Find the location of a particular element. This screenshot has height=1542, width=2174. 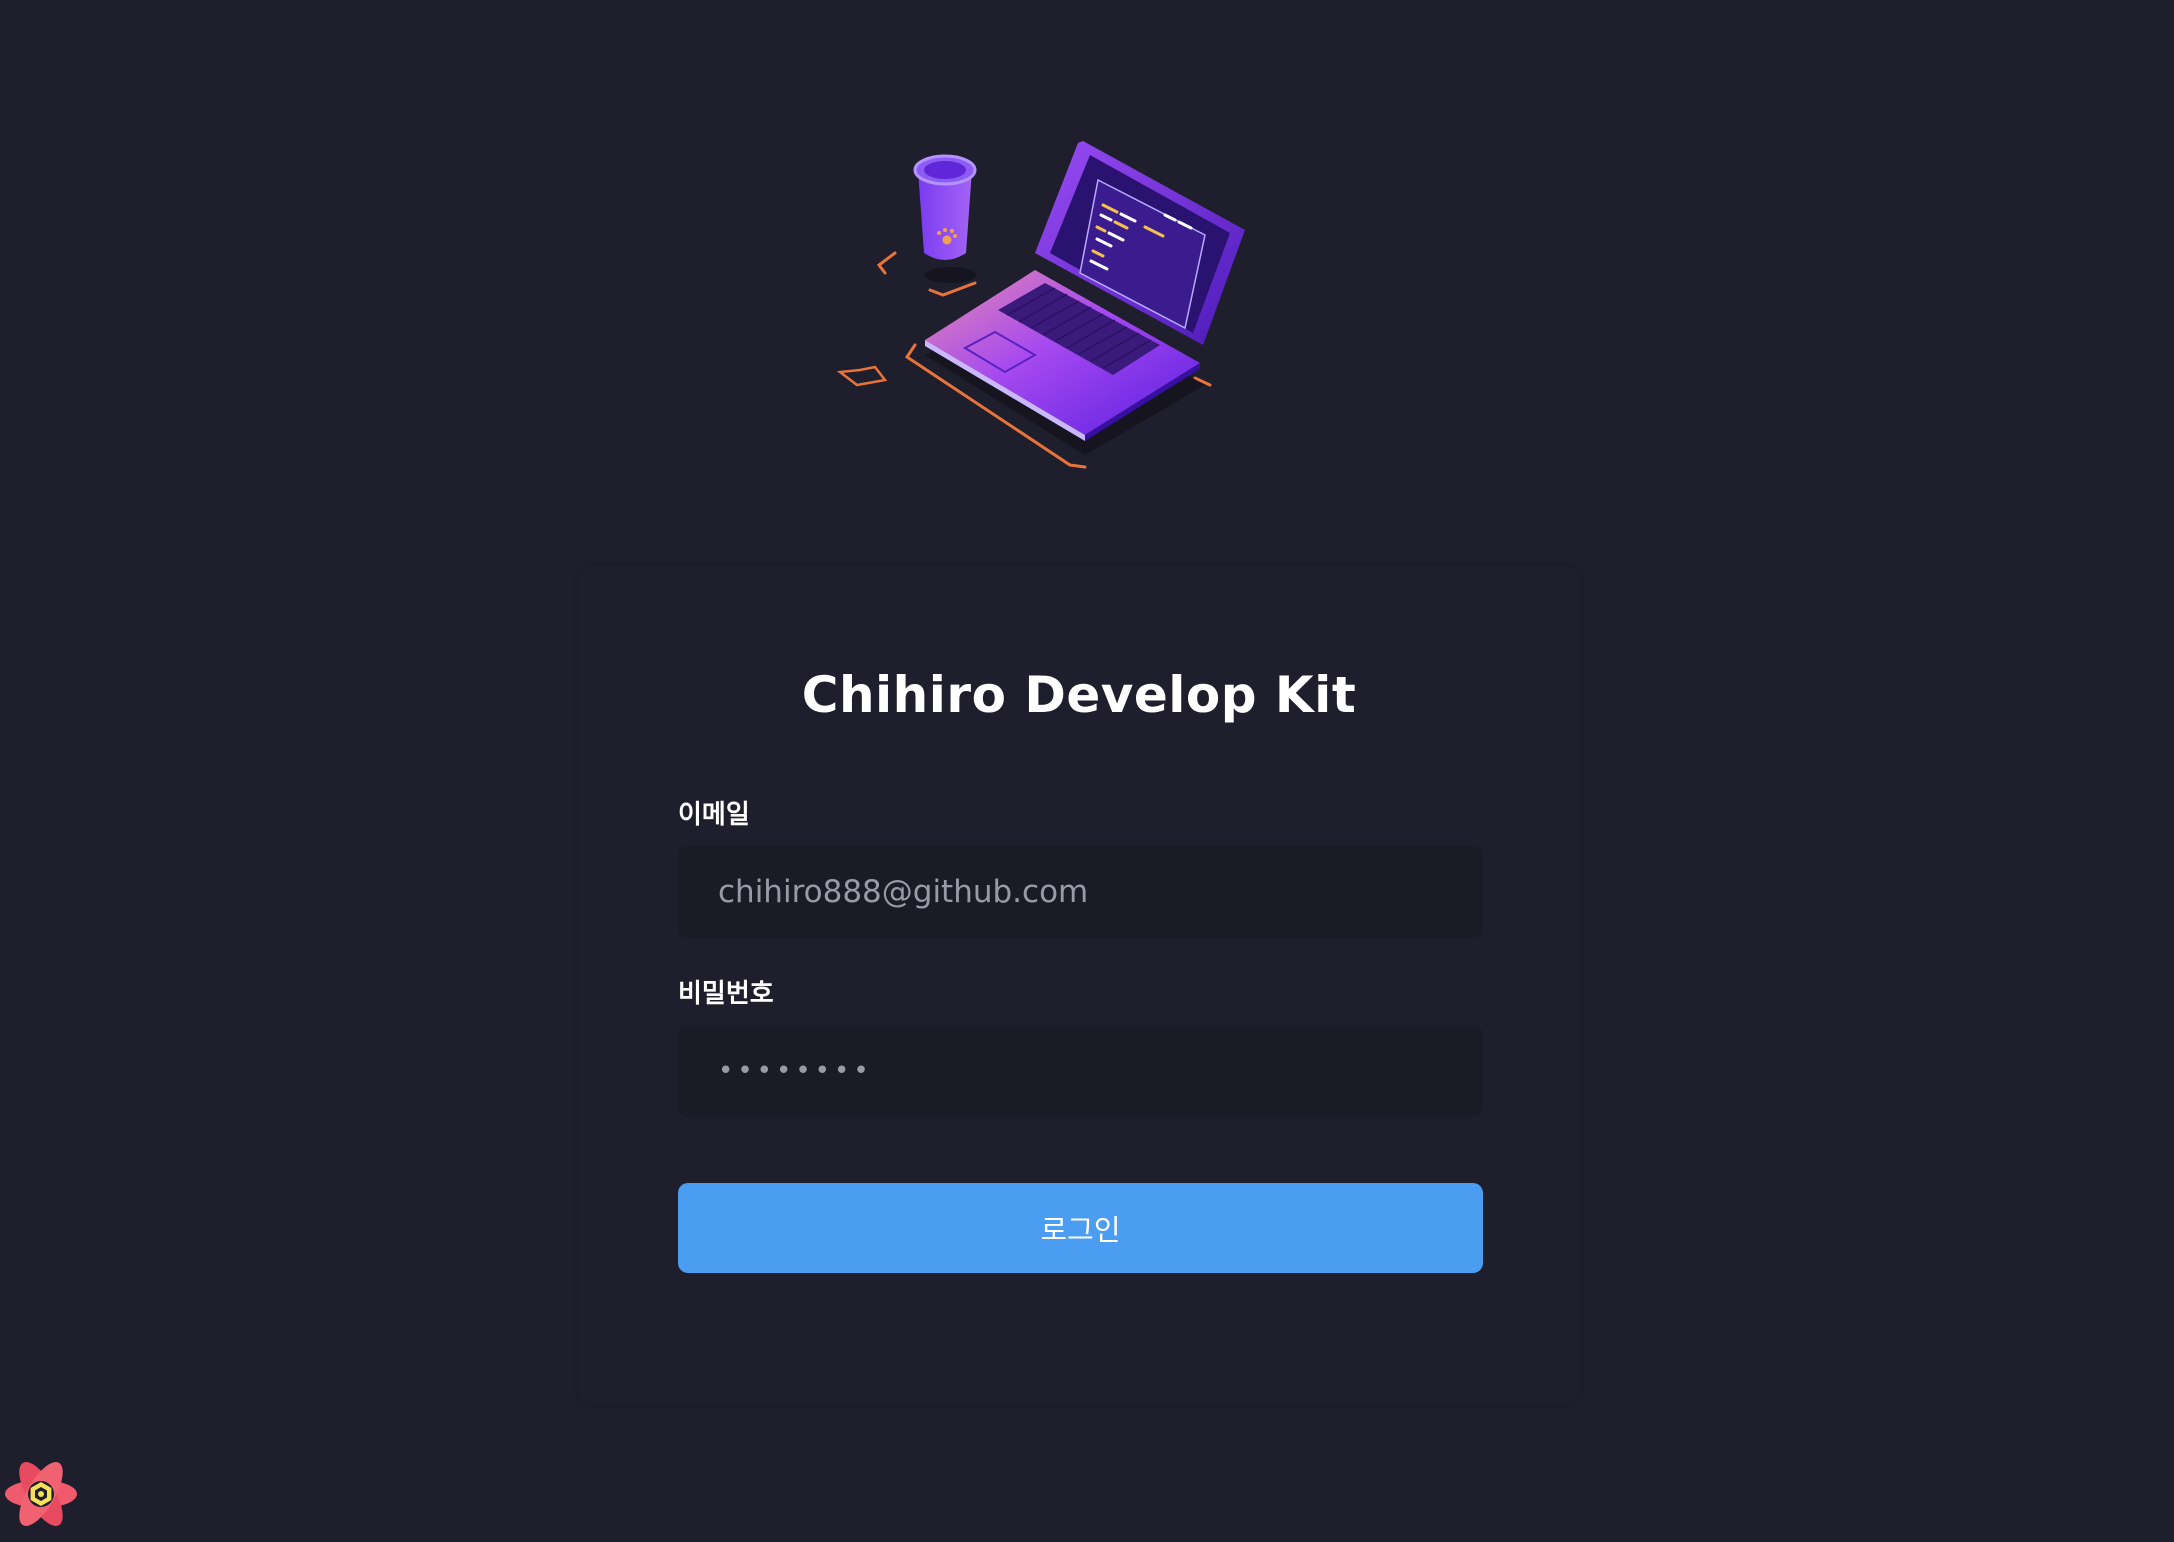

password-field: •••••••• is located at coordinates (1080, 1071).